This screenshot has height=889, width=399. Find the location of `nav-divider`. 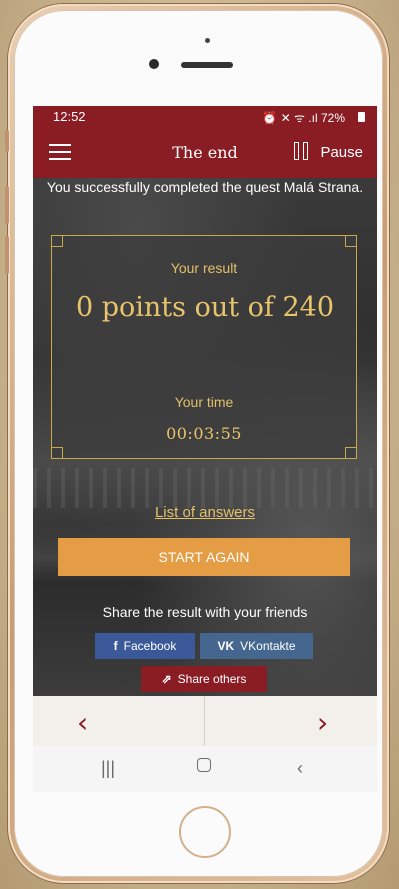

nav-divider is located at coordinates (204, 721).